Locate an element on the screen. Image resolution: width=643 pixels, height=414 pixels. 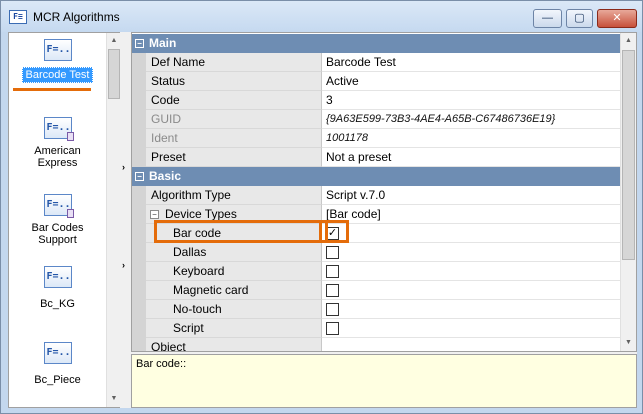
prop-row-algorithm-type: Algorithm Type Script v.7.0 is located at coordinates (376, 195).